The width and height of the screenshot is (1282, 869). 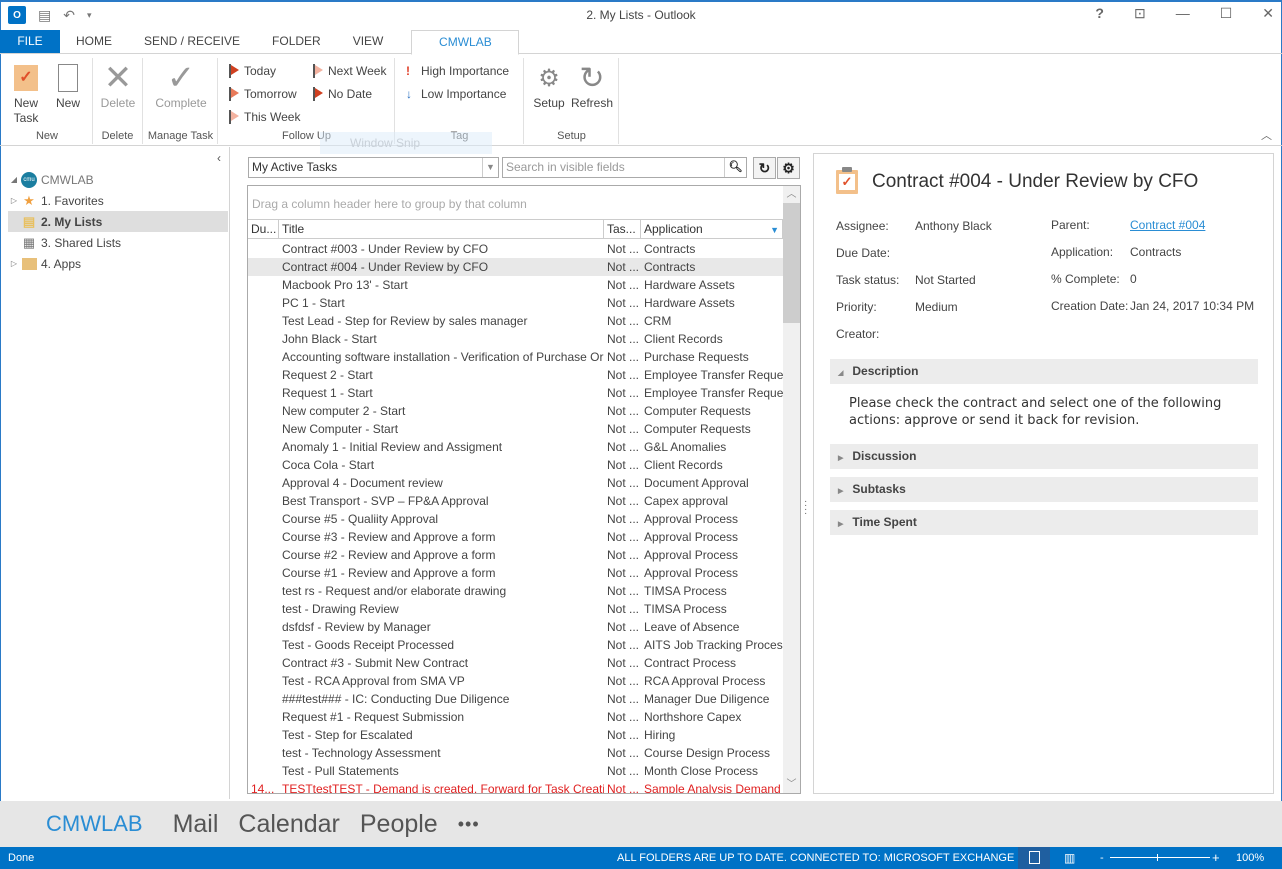 I want to click on scroll-down-icon: ﹀, so click(x=791, y=784).